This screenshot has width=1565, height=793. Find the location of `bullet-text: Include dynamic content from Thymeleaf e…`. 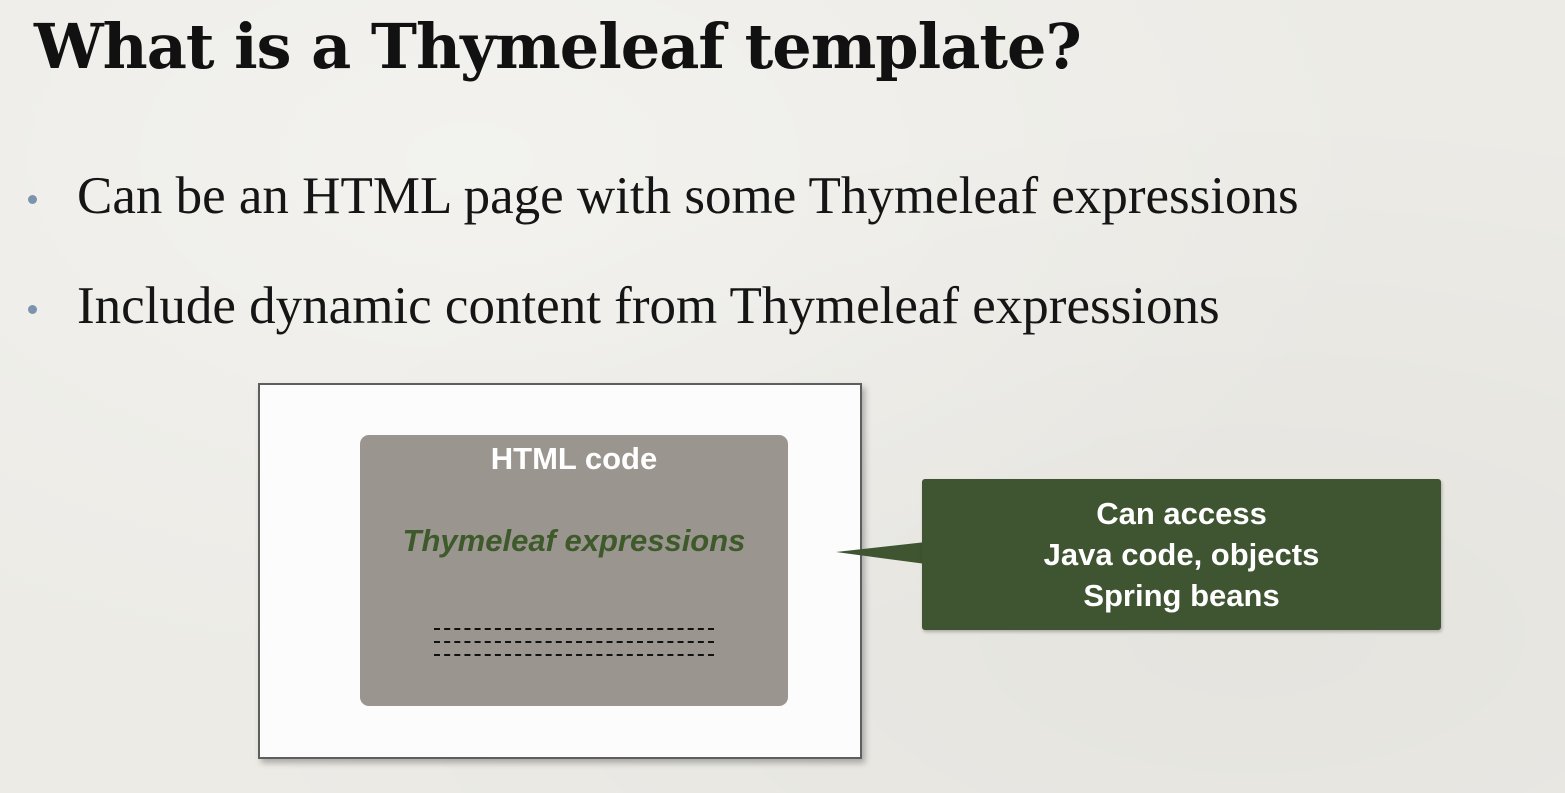

bullet-text: Include dynamic content from Thymeleaf e… is located at coordinates (648, 306).